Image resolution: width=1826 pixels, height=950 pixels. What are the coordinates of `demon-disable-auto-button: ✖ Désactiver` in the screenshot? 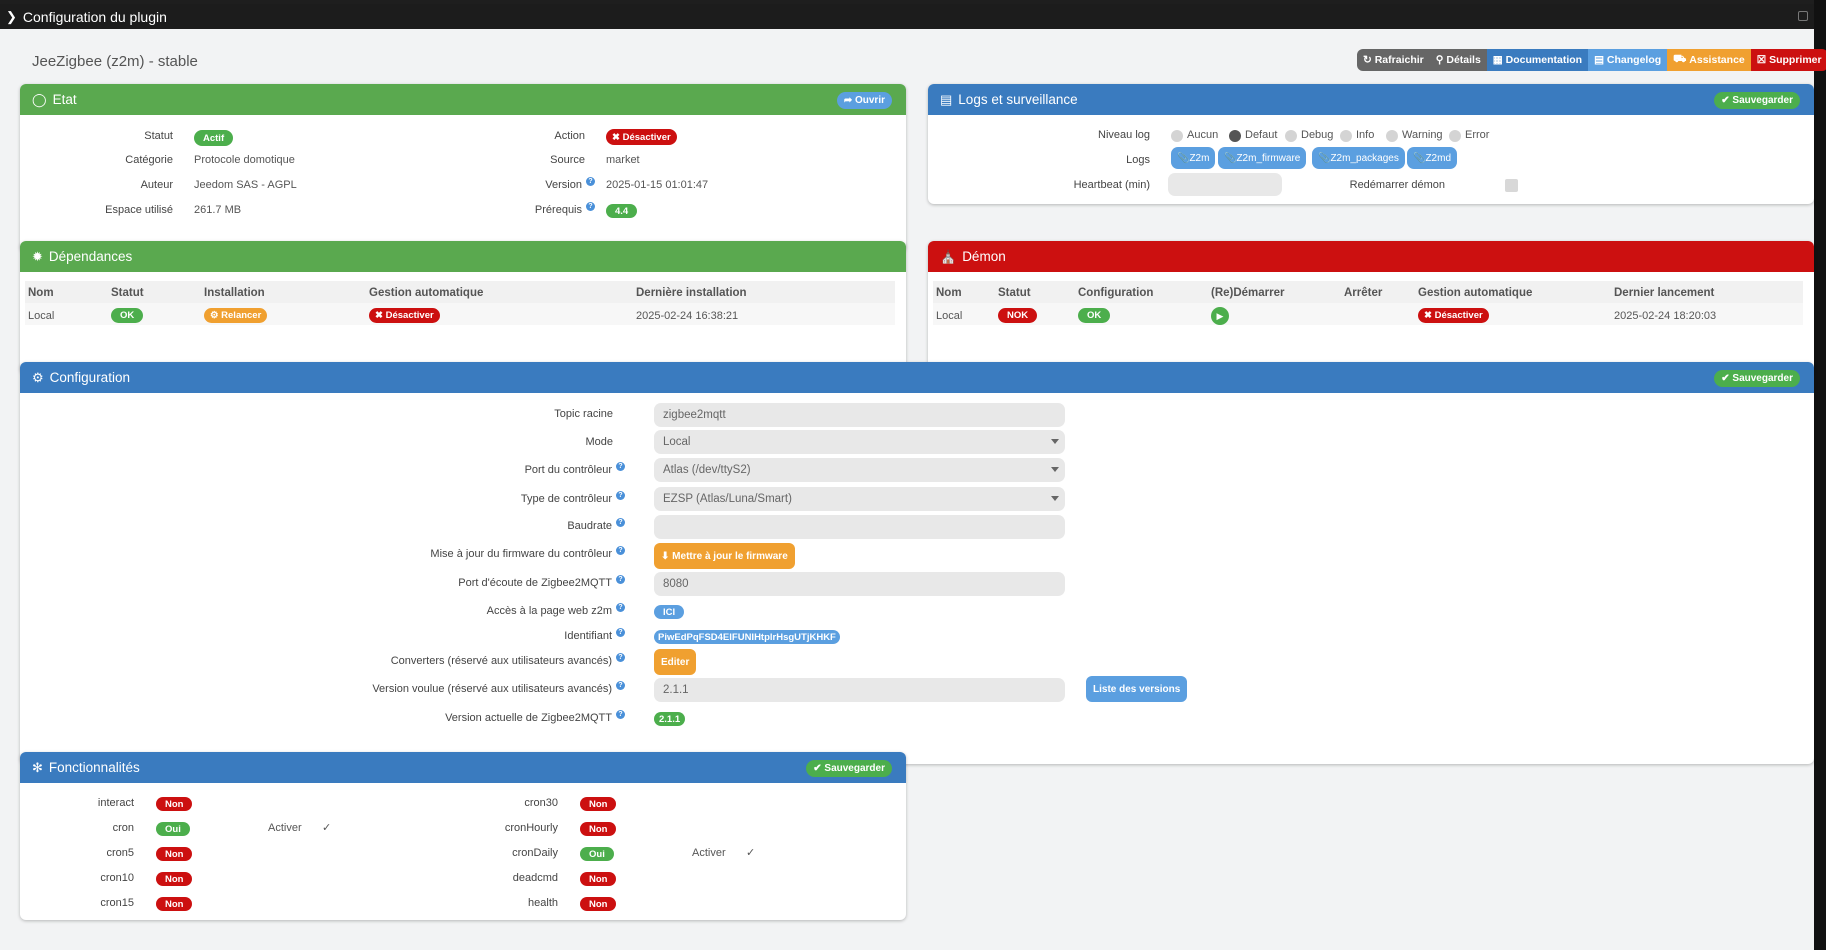 It's located at (1453, 315).